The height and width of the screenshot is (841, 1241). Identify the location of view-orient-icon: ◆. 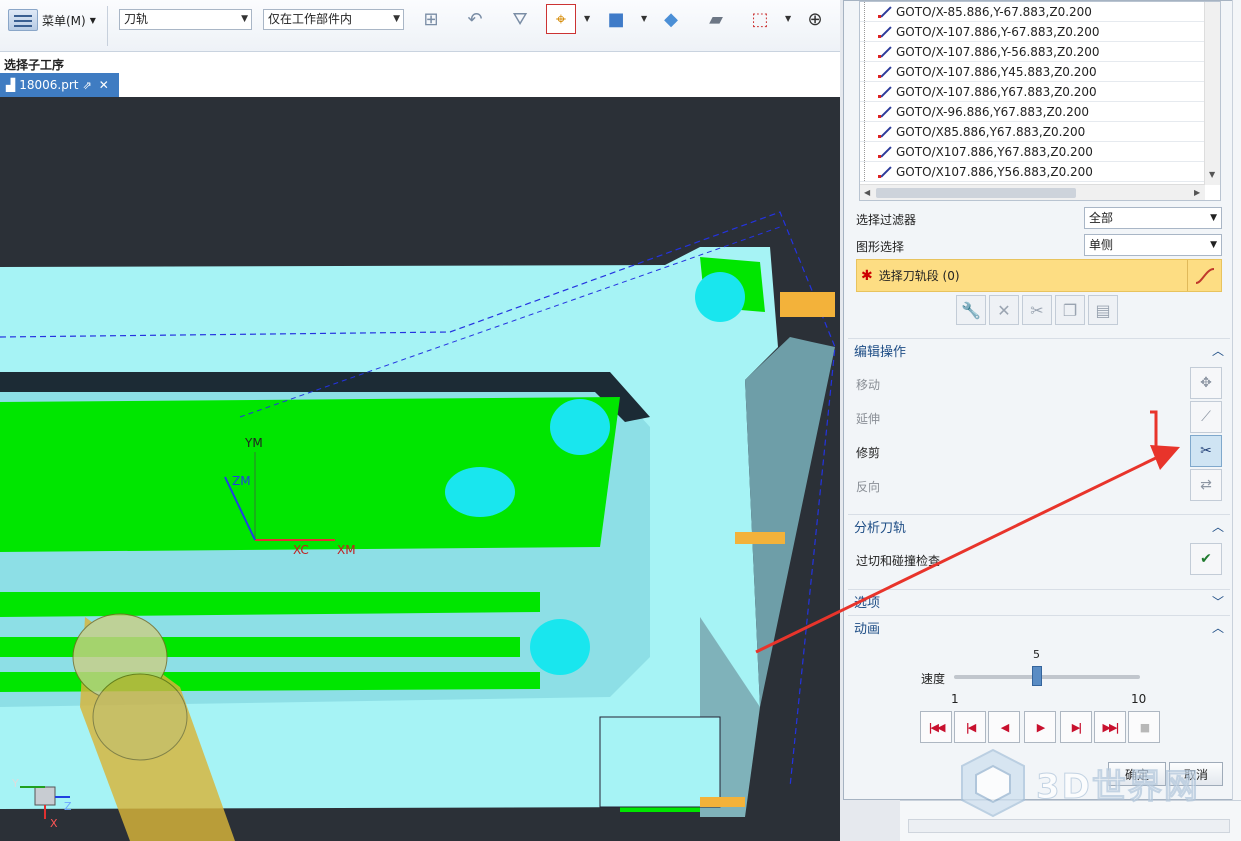
(671, 19).